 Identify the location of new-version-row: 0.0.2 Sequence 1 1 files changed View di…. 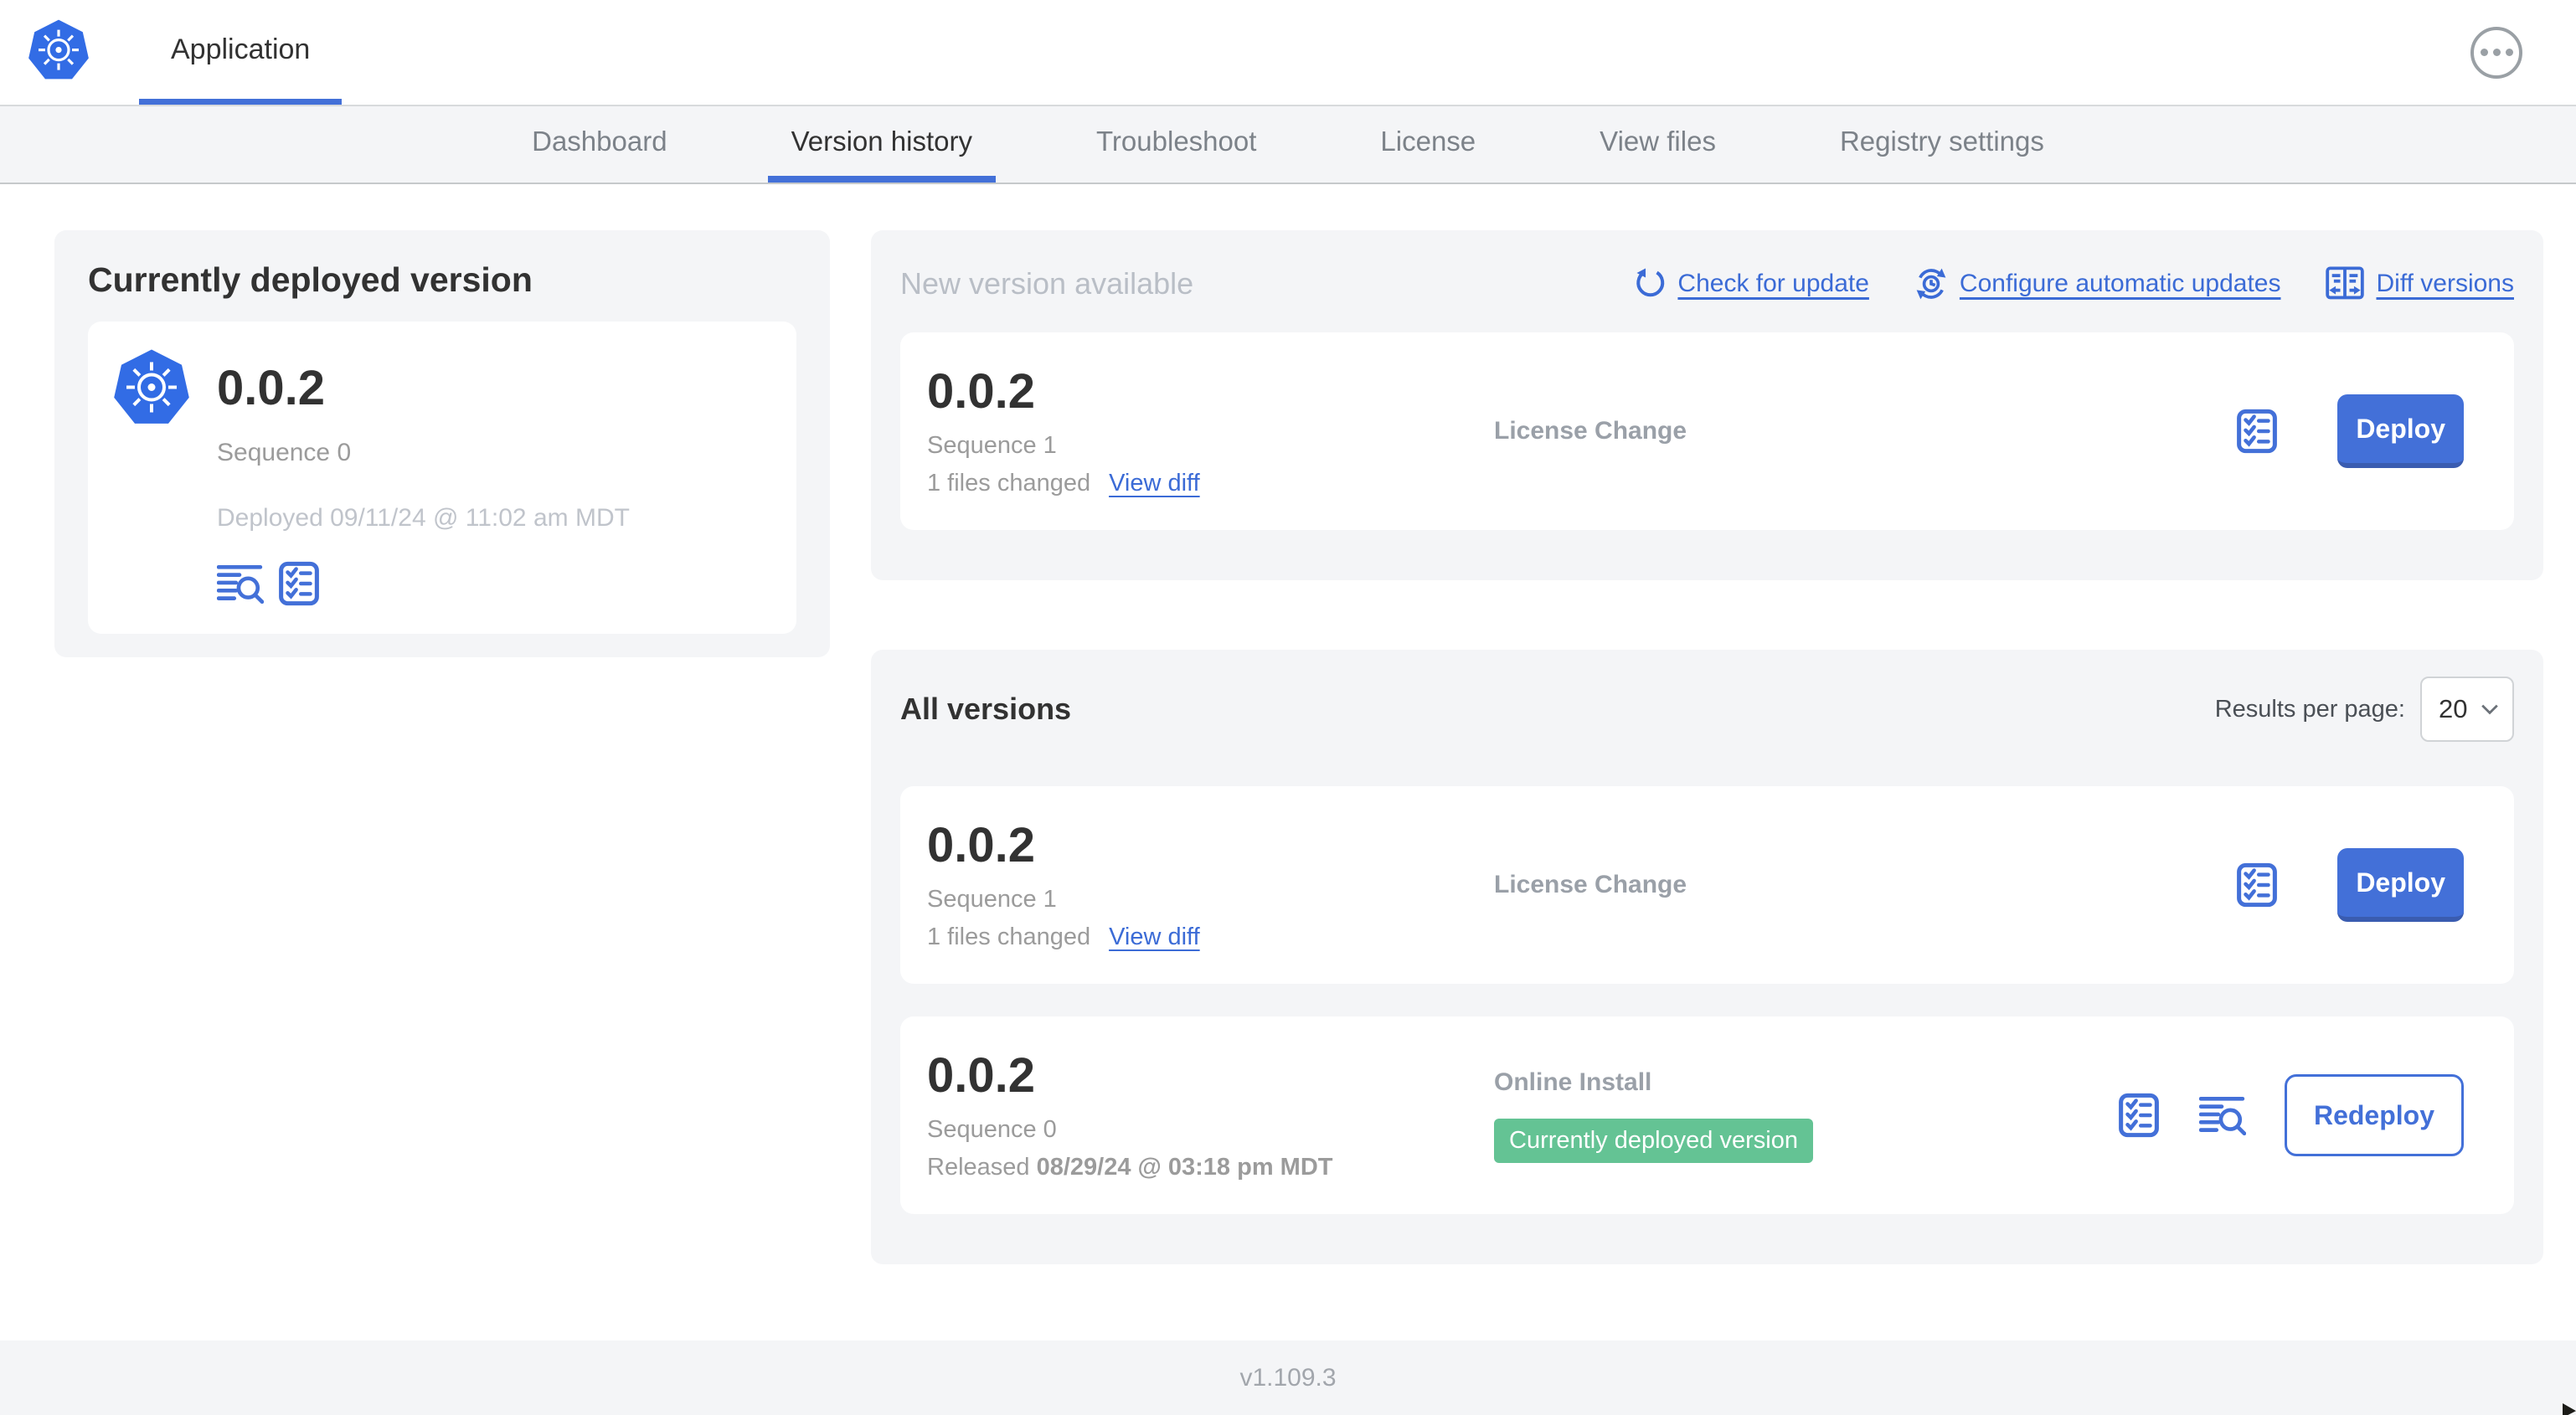
(1707, 431).